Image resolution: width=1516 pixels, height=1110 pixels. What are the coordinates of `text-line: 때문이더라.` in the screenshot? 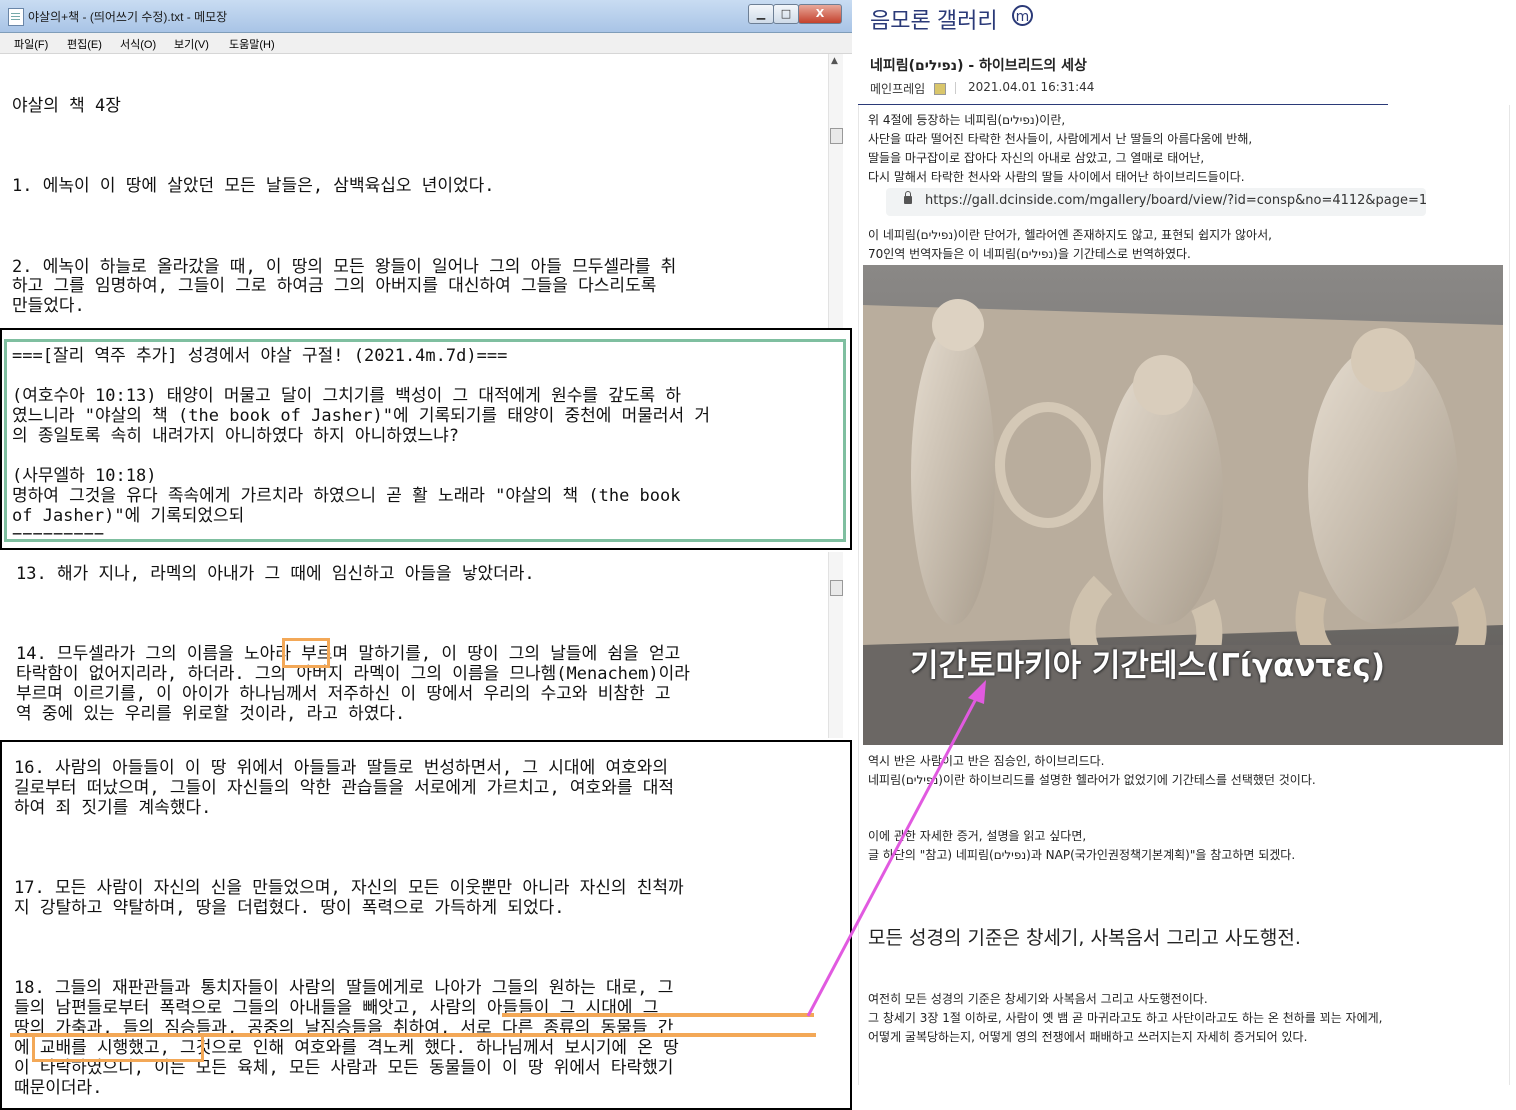 It's located at (58, 1088).